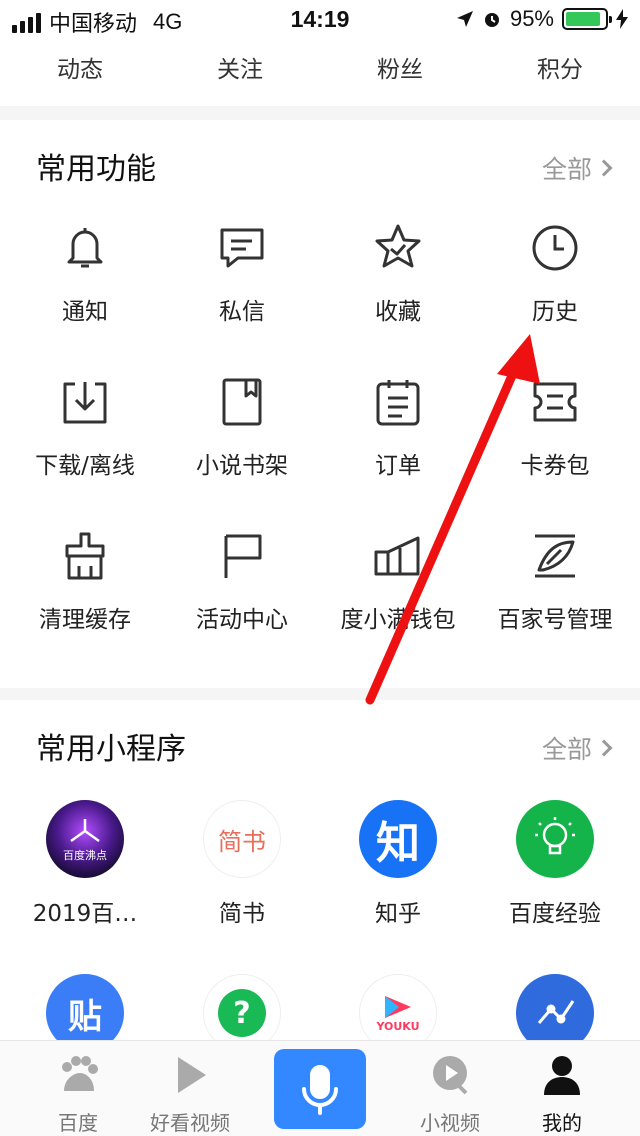  What do you see at coordinates (85, 620) in the screenshot?
I see `function-label: 清理缓存` at bounding box center [85, 620].